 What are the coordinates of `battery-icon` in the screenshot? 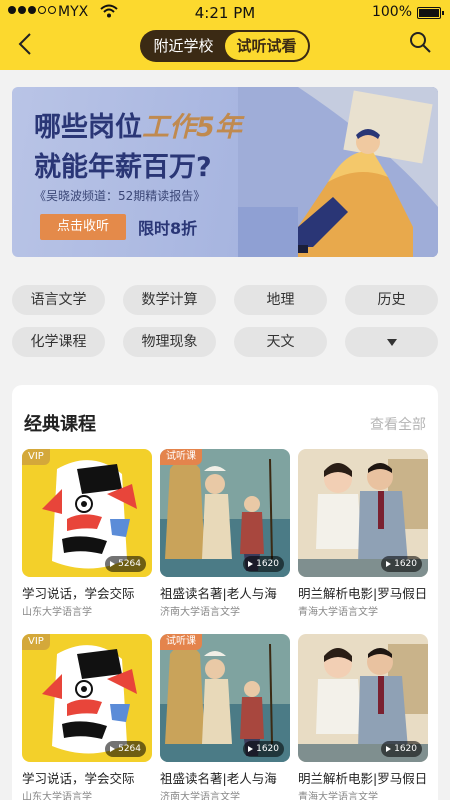 It's located at (430, 13).